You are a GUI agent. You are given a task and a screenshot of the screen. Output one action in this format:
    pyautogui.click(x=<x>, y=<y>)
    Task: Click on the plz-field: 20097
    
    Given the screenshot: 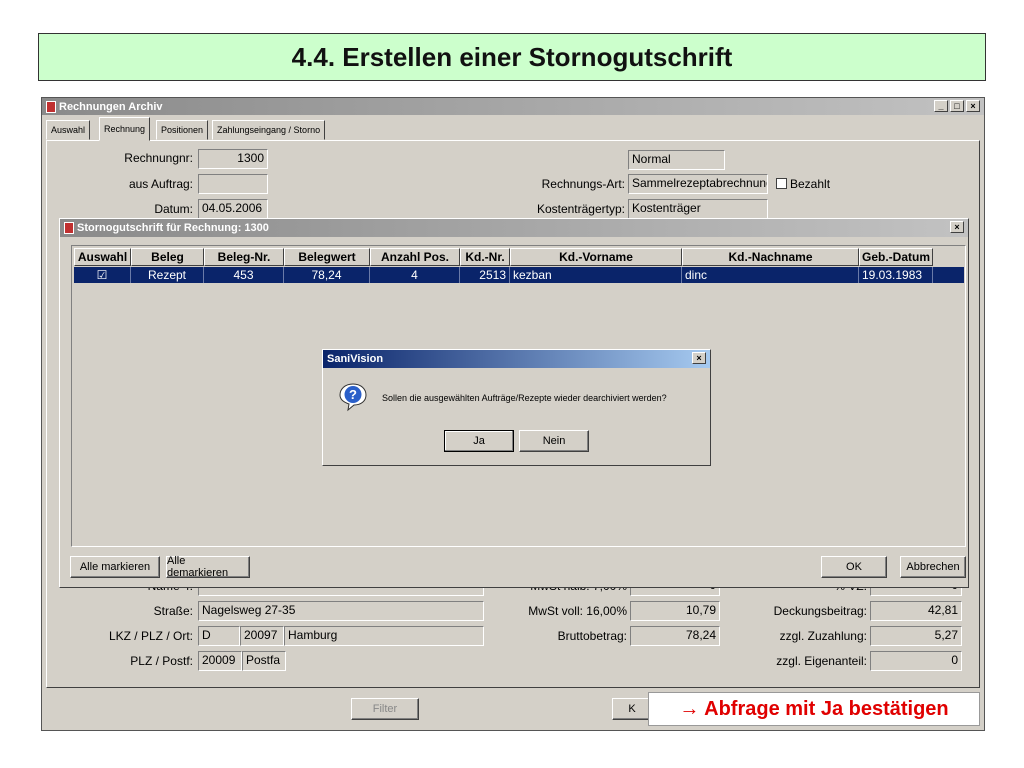 What is the action you would take?
    pyautogui.click(x=262, y=636)
    